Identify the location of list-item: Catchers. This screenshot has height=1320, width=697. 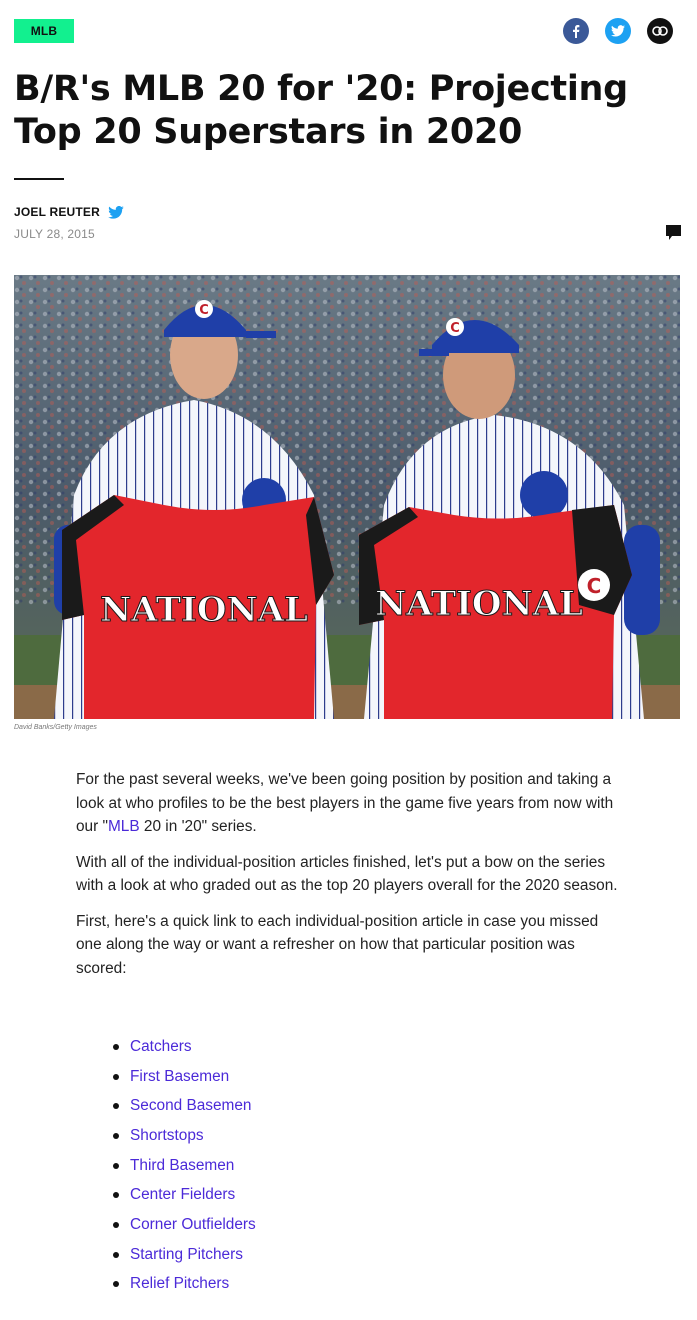
(184, 1047).